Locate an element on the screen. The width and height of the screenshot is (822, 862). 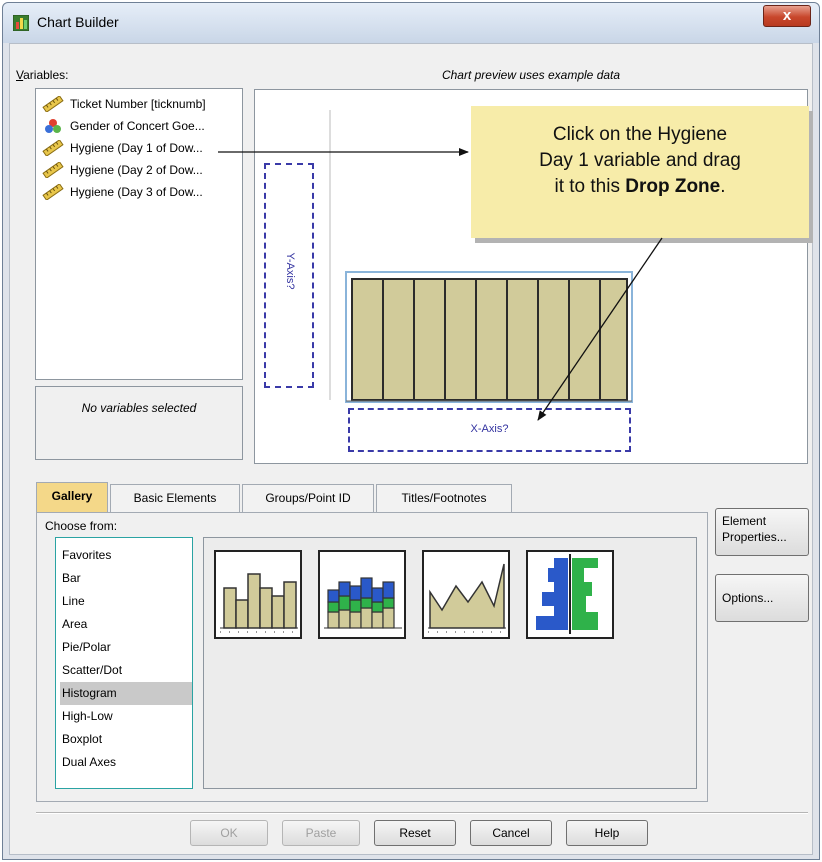
variable-label: Ticket Number [ticknumb] is located at coordinates (138, 104).